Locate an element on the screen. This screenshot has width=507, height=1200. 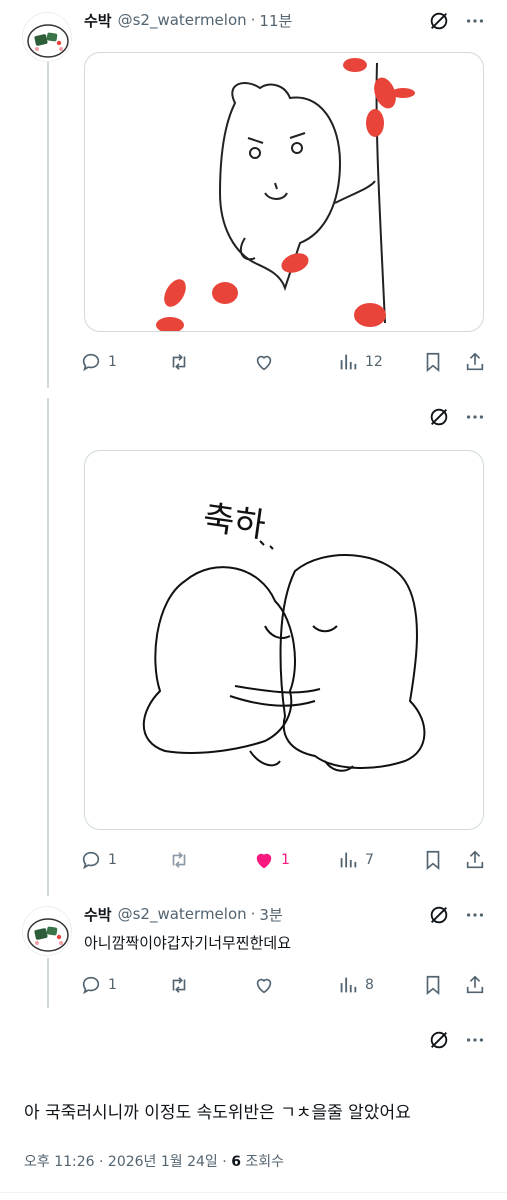
views-count: 8 is located at coordinates (369, 985).